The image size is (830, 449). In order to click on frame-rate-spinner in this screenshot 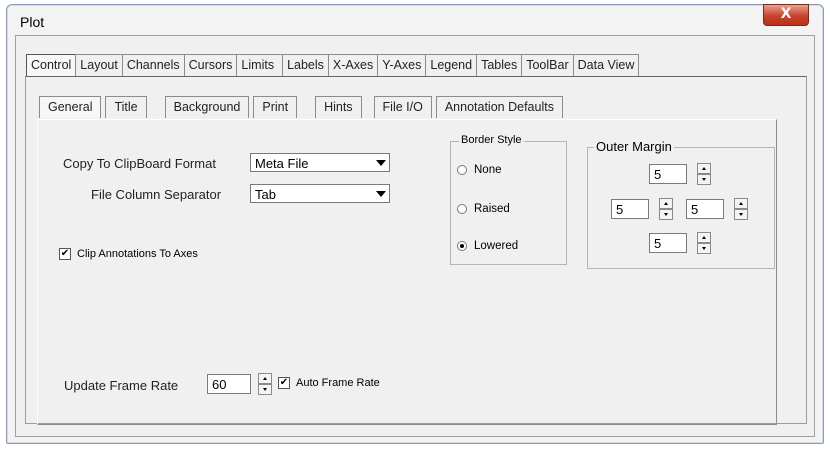, I will do `click(265, 384)`.